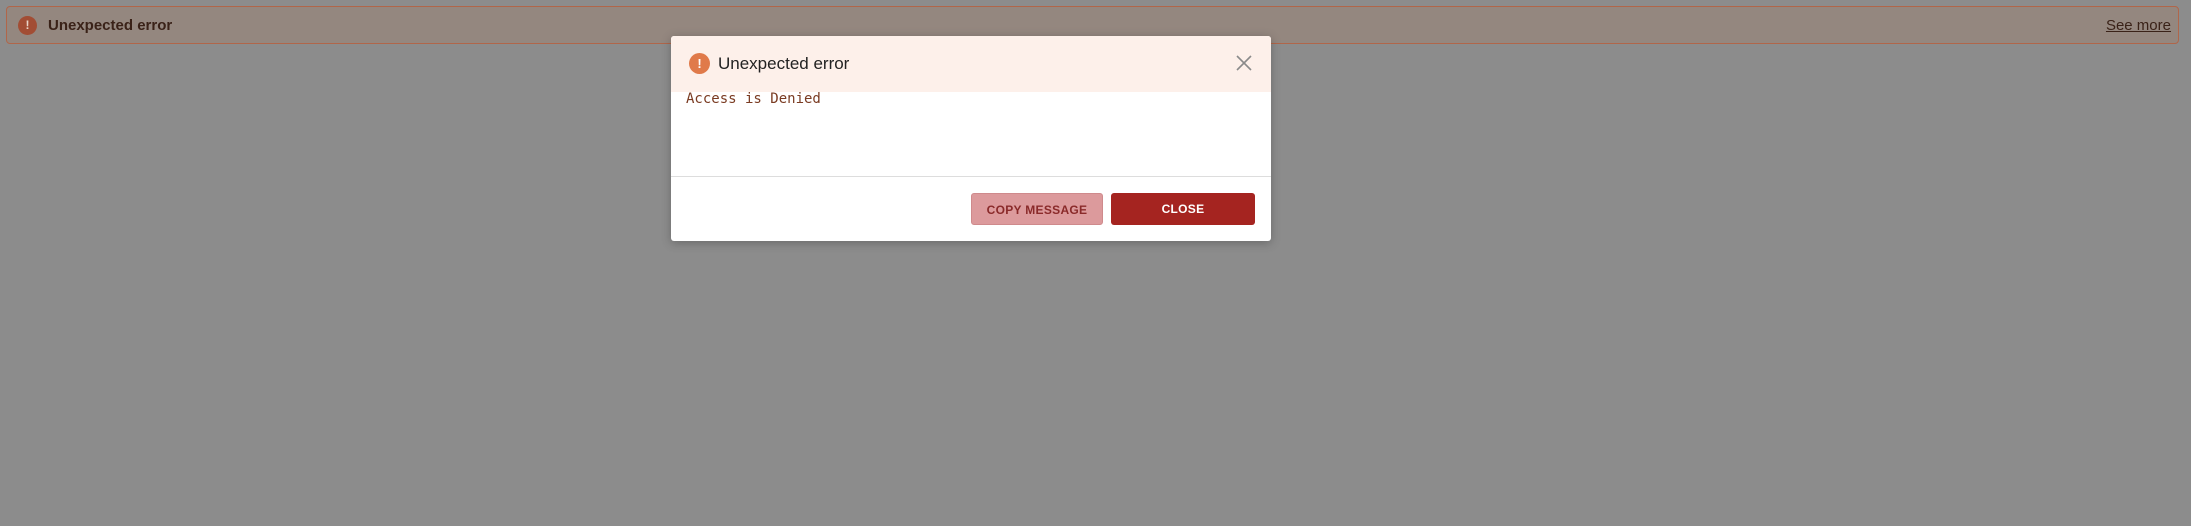 The image size is (2191, 526). I want to click on banner-title: Unexpected error, so click(110, 25).